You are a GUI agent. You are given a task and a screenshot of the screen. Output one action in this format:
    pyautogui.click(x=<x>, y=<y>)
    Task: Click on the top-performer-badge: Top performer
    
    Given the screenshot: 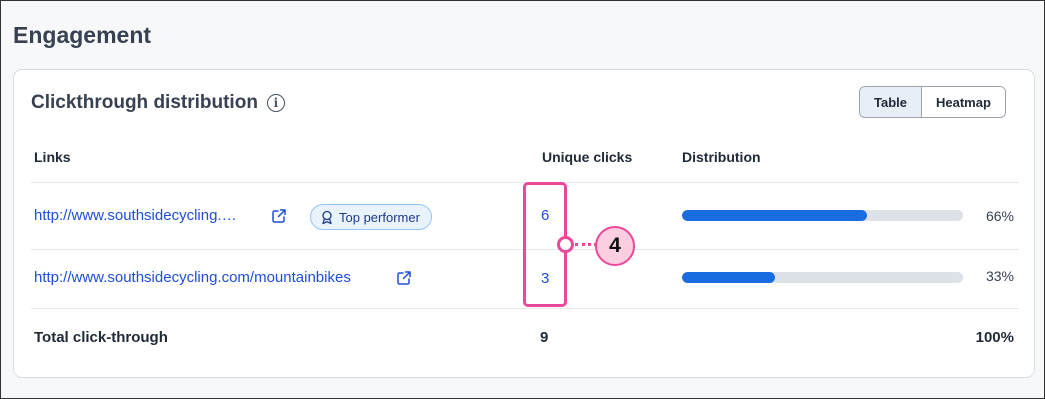 What is the action you would take?
    pyautogui.click(x=371, y=217)
    